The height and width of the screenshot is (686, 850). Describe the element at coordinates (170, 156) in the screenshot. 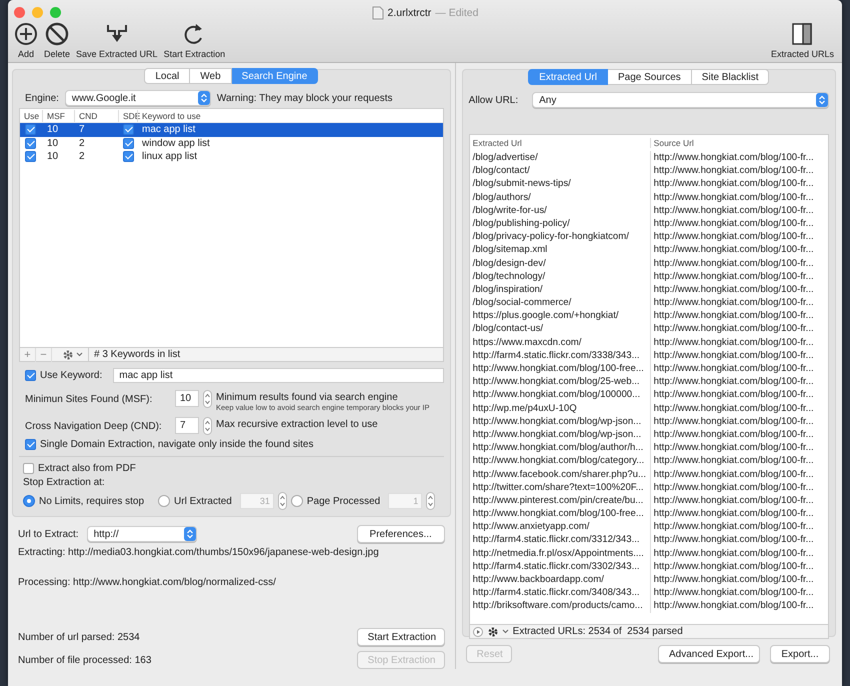

I see `table-cell-text: linux app list` at that location.